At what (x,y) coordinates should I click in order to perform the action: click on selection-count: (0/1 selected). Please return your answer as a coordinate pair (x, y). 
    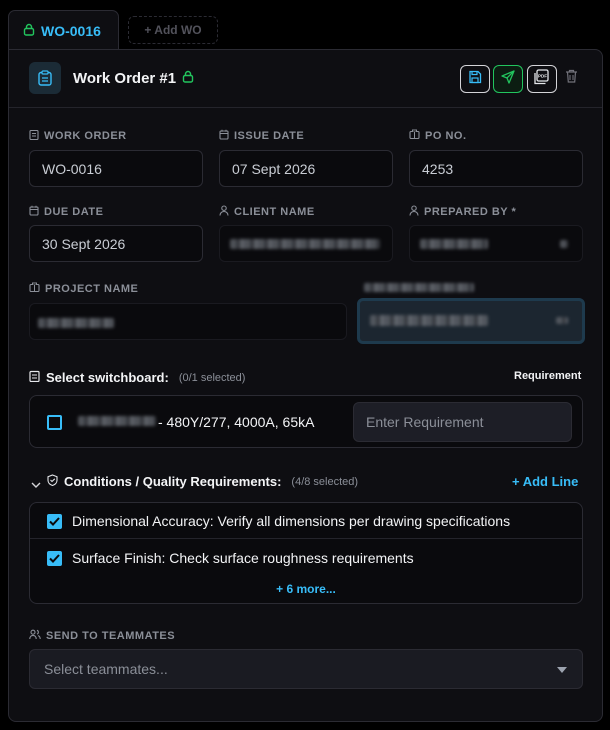
    Looking at the image, I should click on (212, 377).